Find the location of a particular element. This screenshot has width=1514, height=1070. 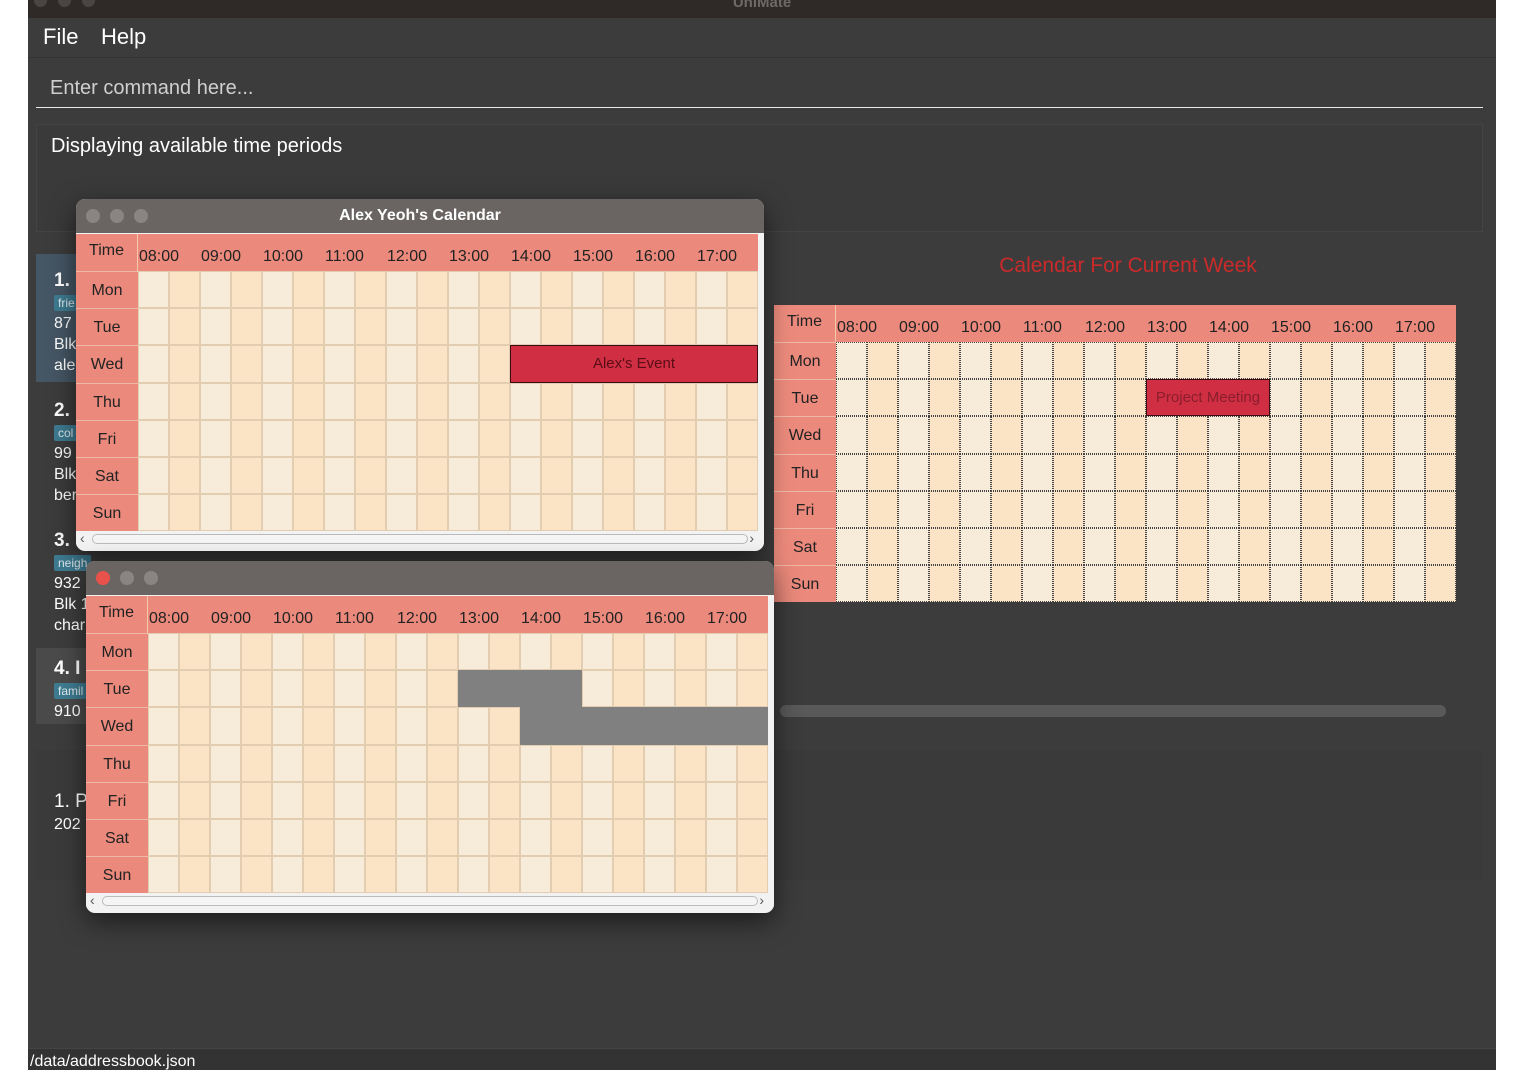

minimize-popup-button is located at coordinates (127, 578).